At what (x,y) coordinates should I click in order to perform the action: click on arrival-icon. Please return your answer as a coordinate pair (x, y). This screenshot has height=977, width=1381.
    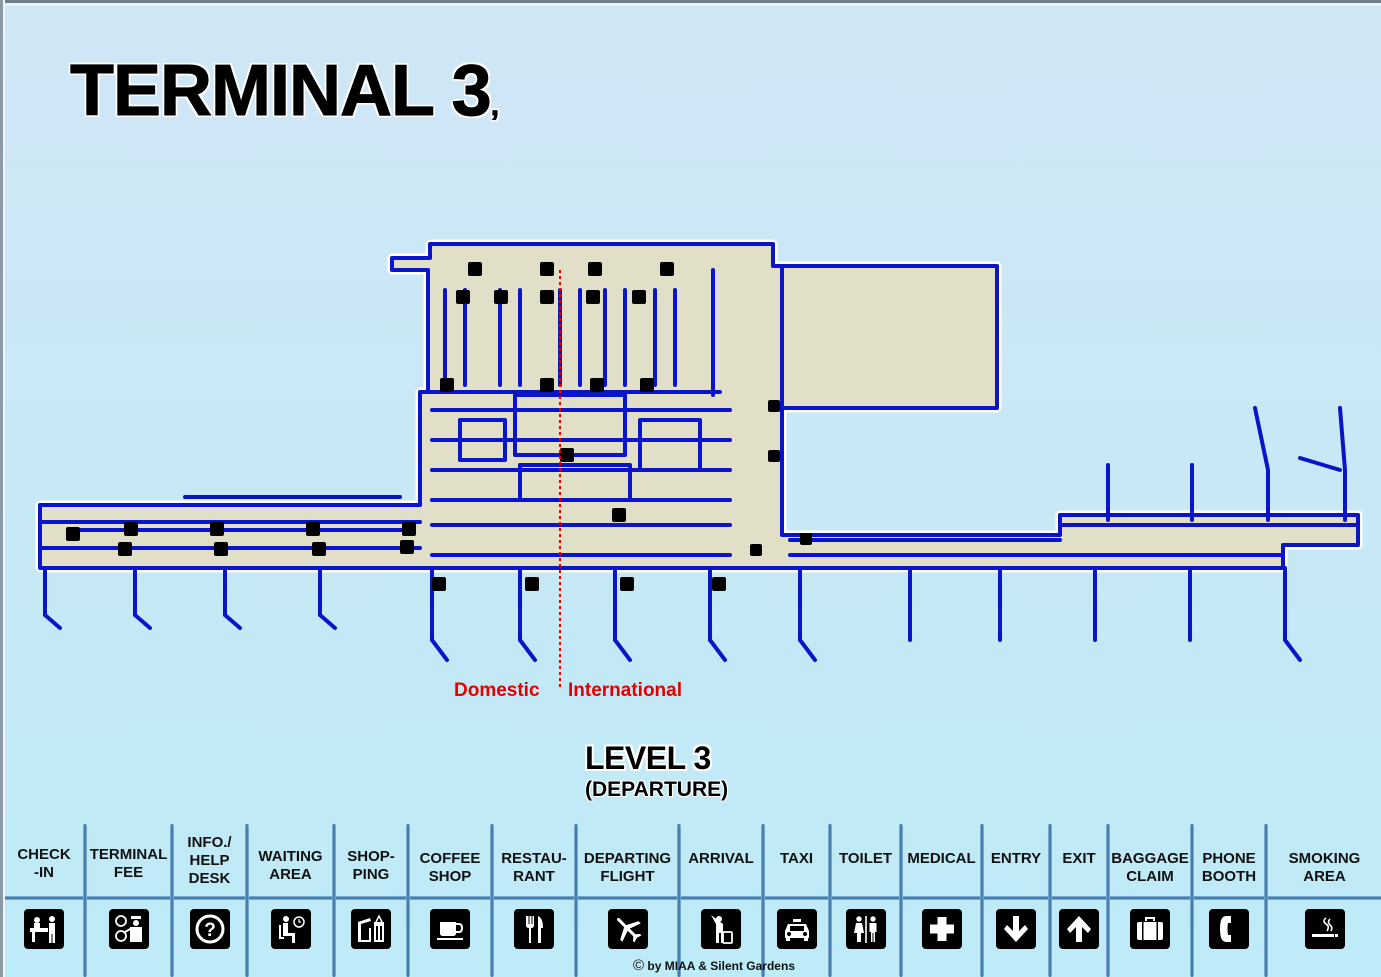
    Looking at the image, I should click on (721, 929).